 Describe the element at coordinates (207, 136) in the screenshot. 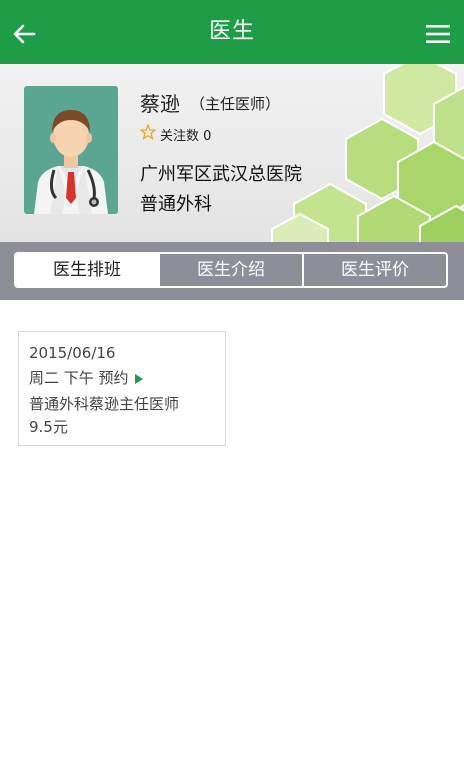

I see `follow-number: 0` at that location.